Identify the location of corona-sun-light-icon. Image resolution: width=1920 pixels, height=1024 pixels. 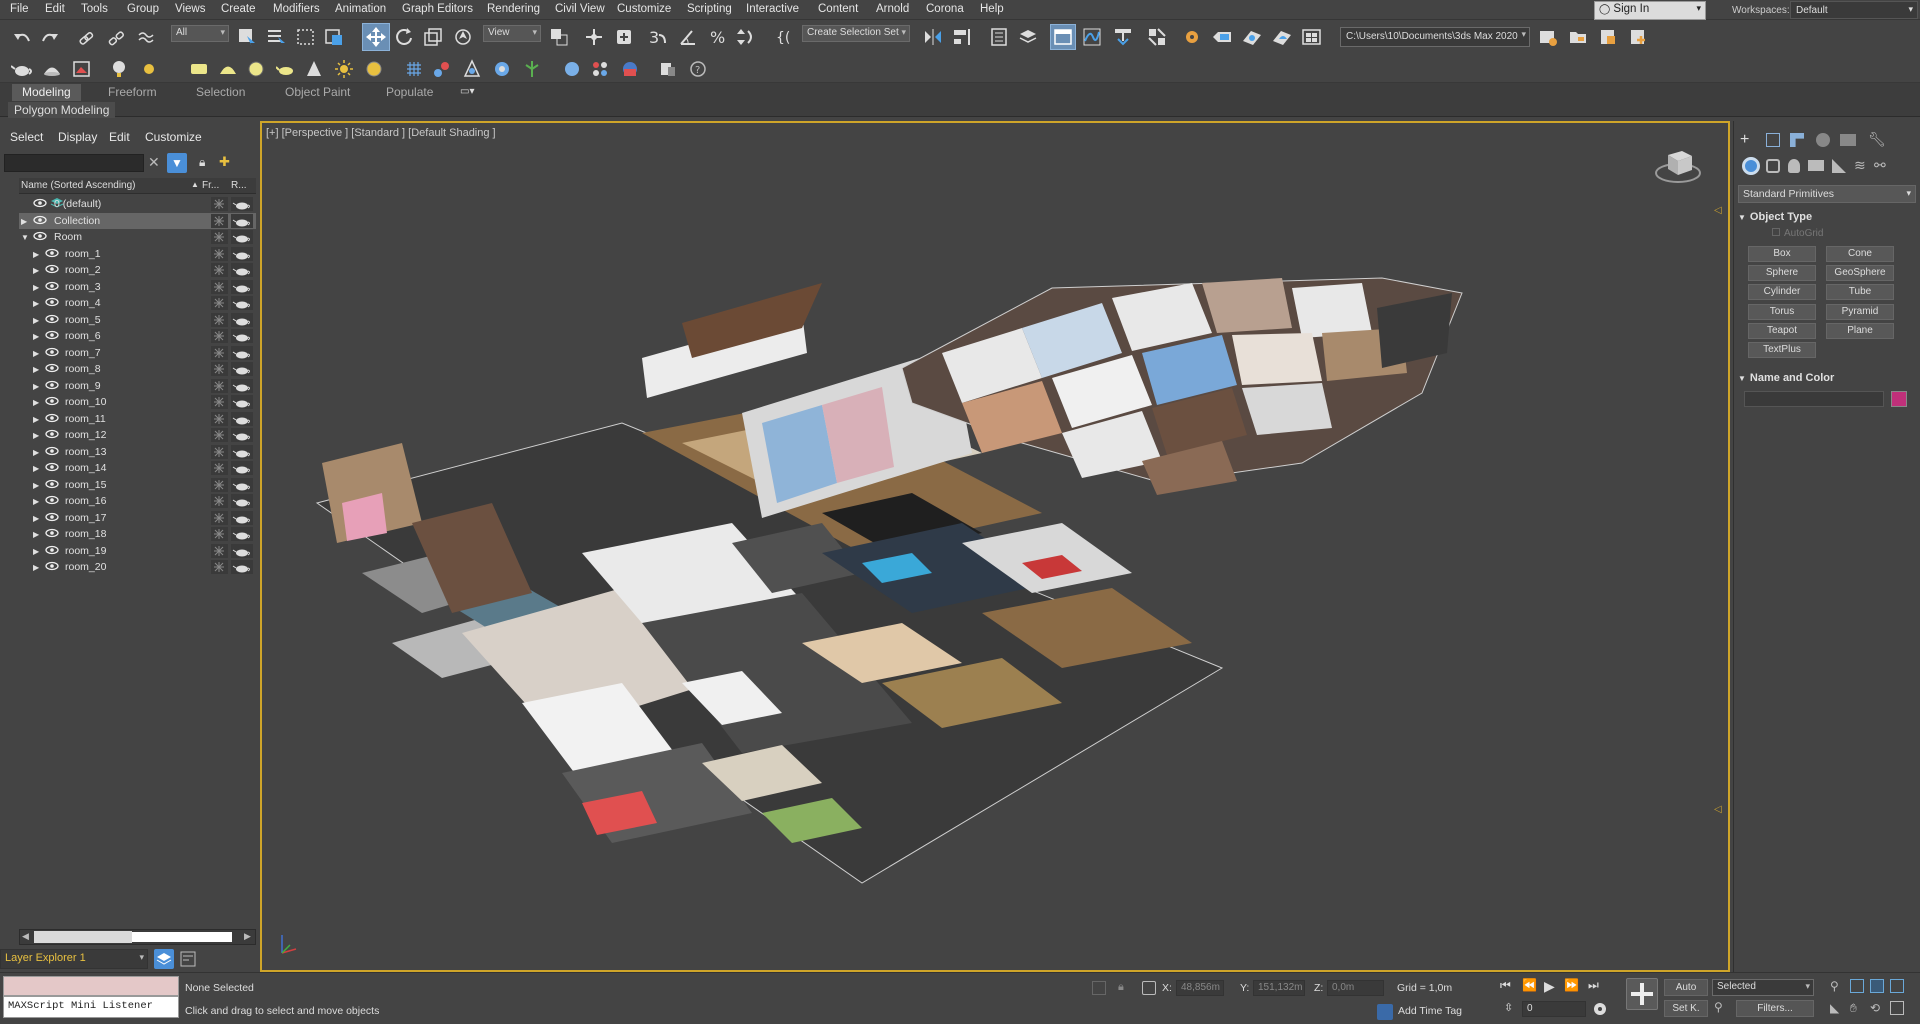
(344, 69).